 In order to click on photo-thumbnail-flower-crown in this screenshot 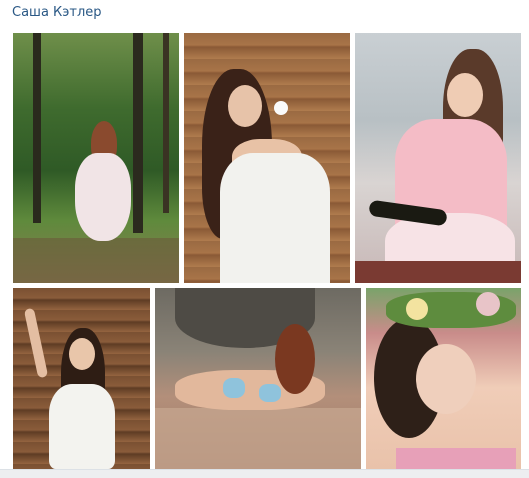, I will do `click(443, 378)`.